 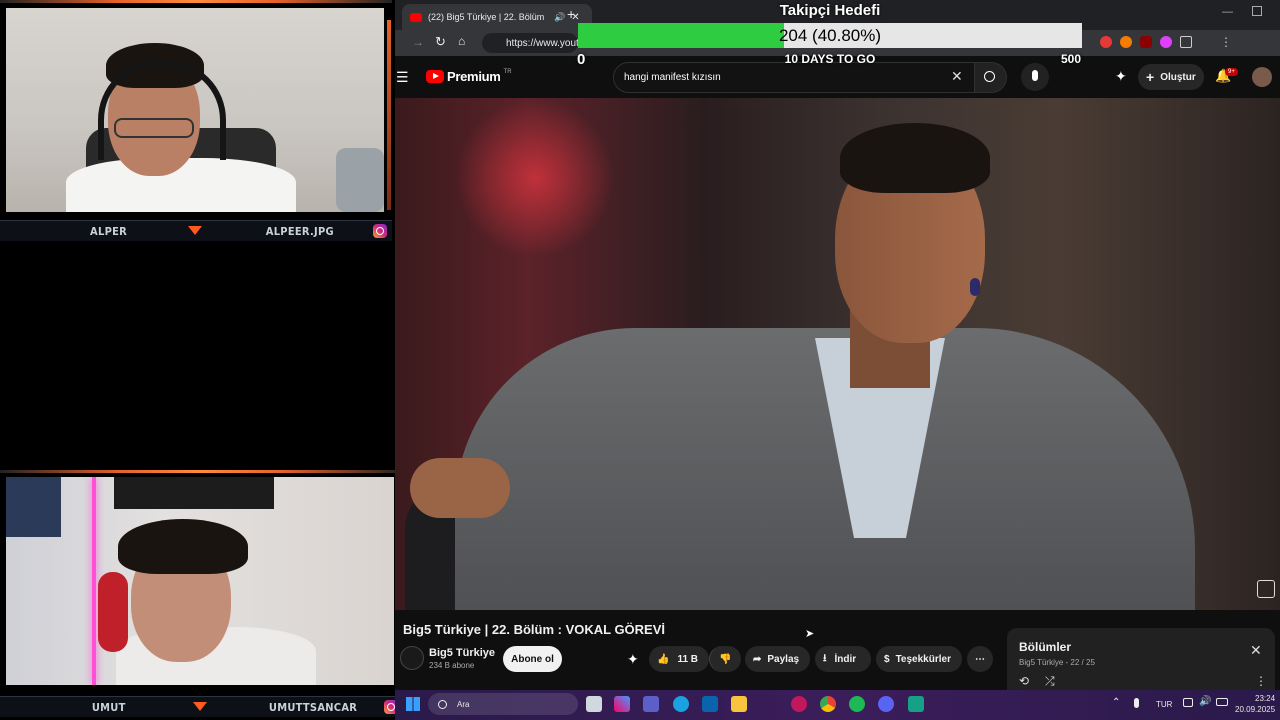 I want to click on goal-min: 0, so click(x=581, y=59).